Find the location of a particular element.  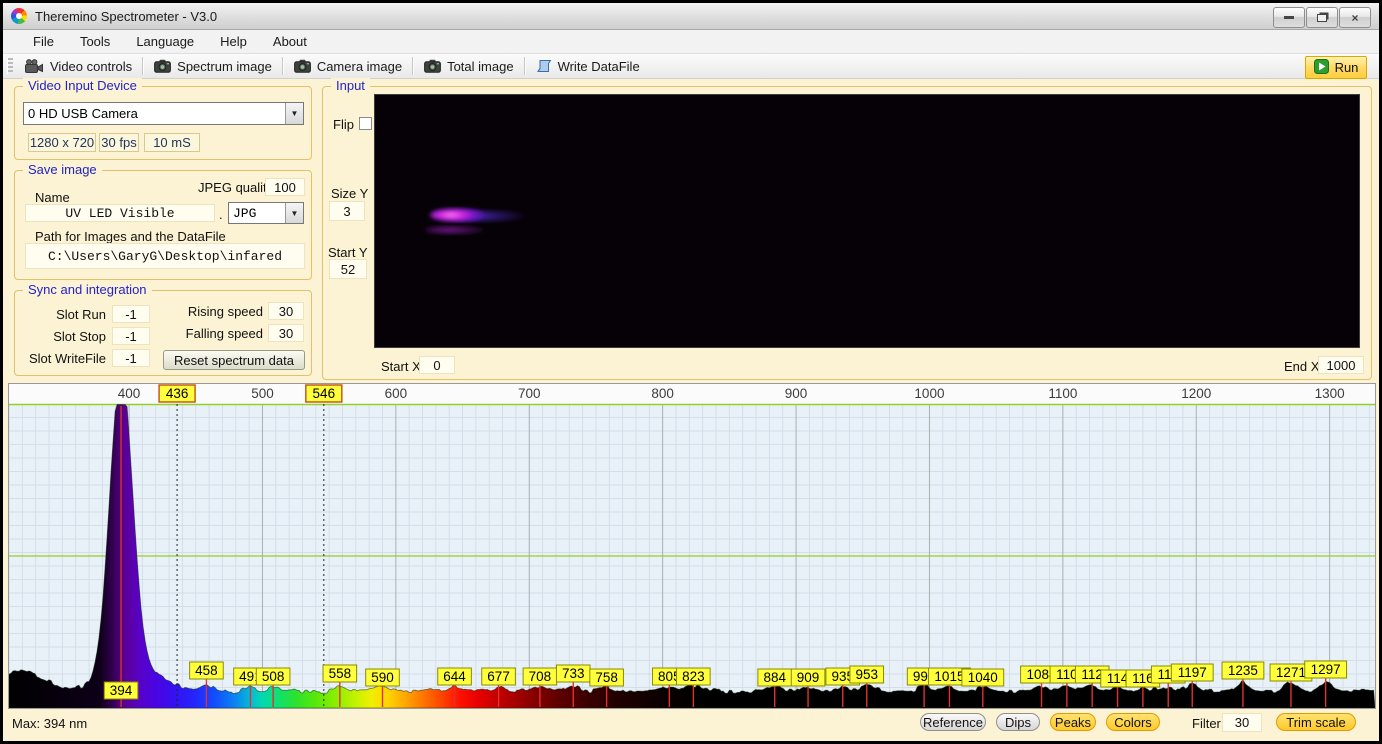

end-x-field: 1000 is located at coordinates (1341, 365).